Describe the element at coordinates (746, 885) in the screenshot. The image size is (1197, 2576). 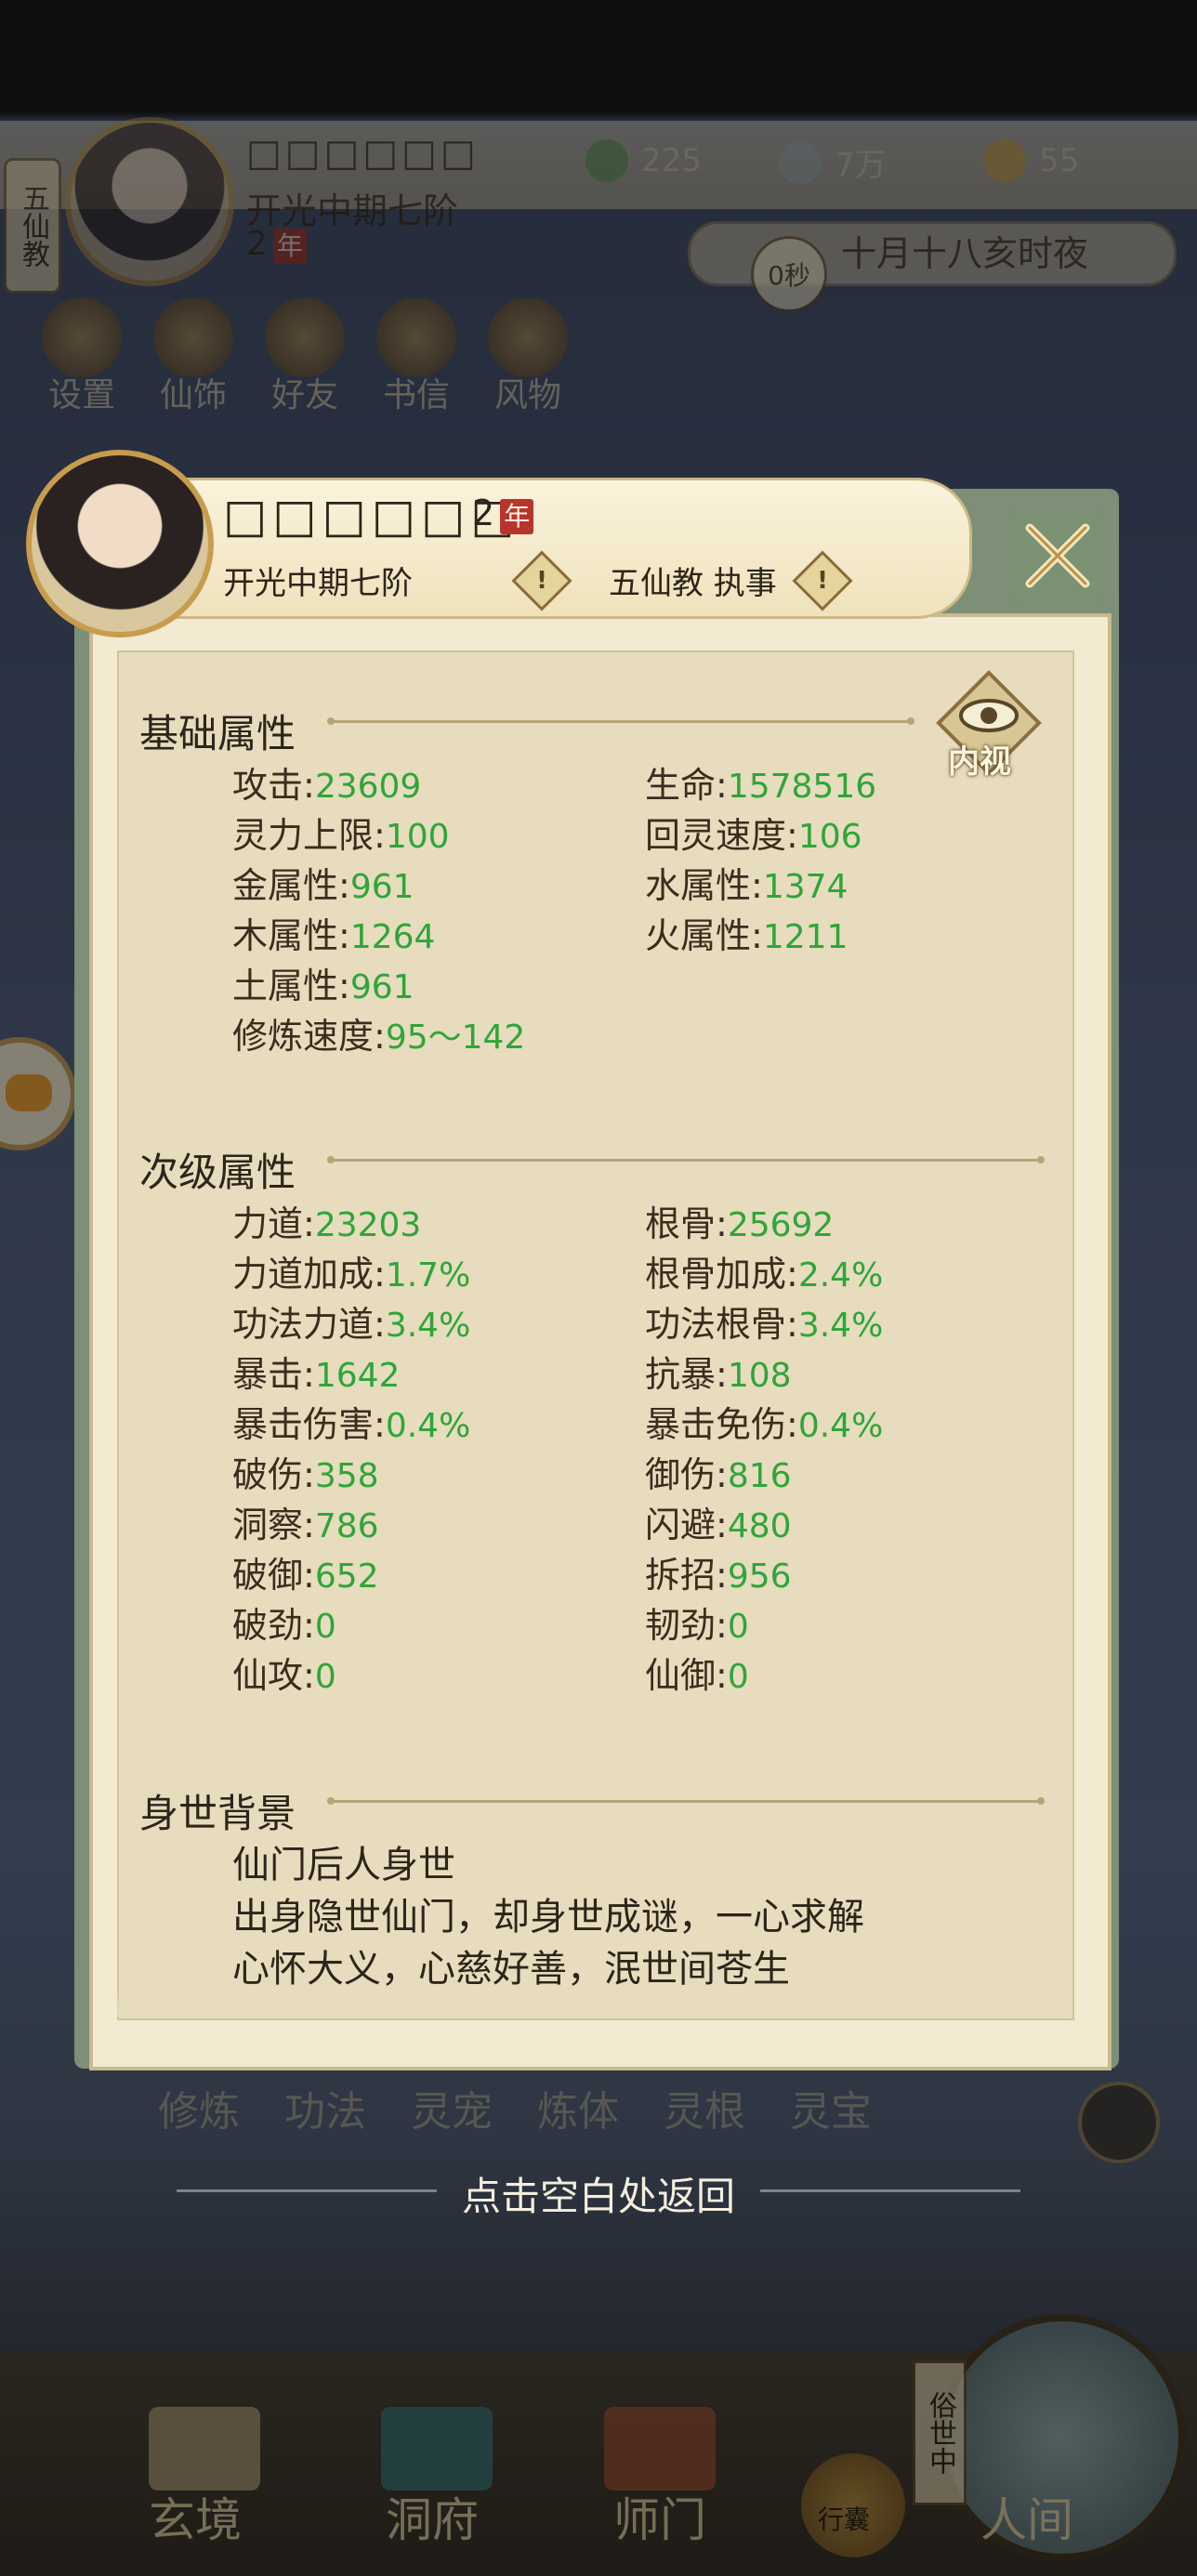
I see `attr-water: 水属性:1374` at that location.